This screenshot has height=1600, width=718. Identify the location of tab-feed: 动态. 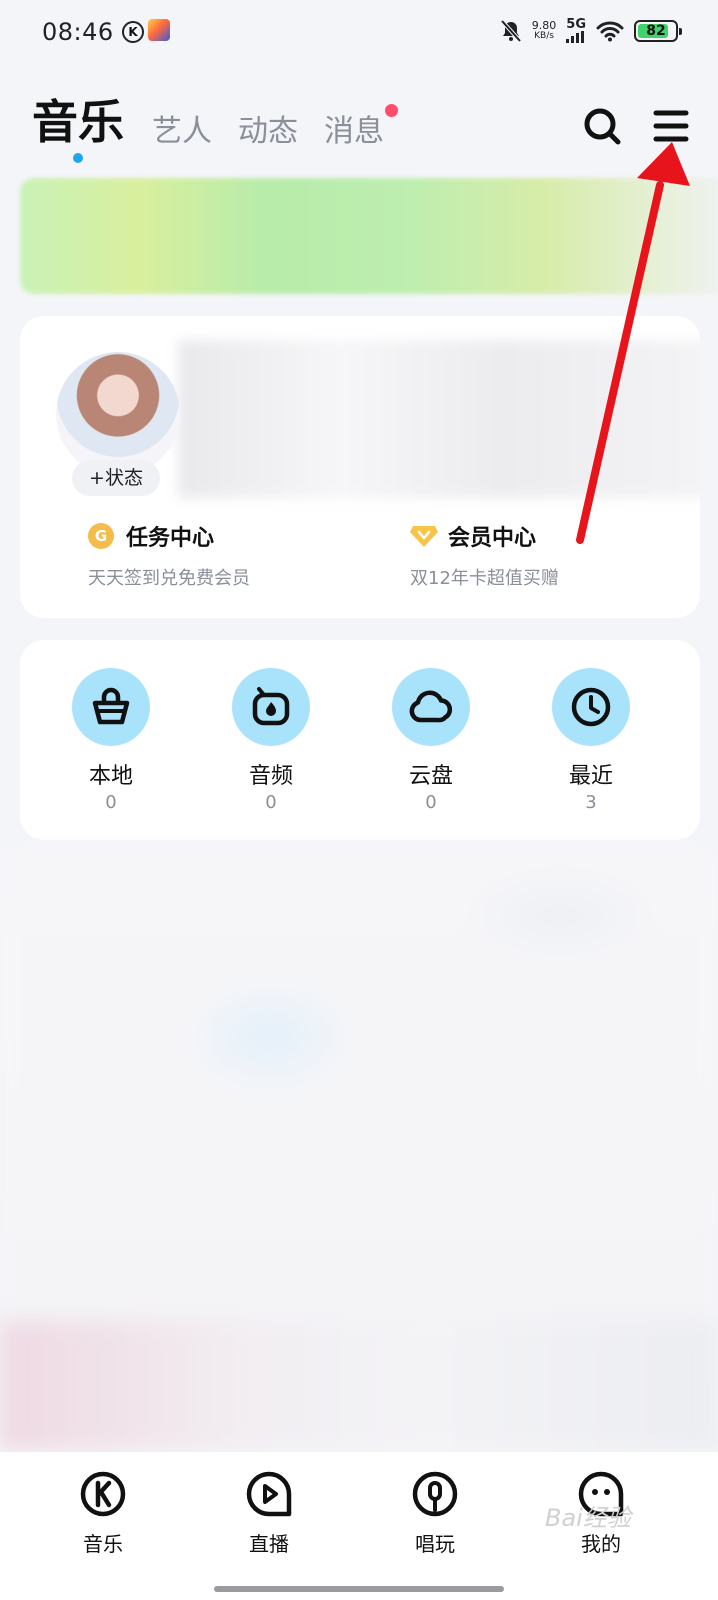
(268, 128).